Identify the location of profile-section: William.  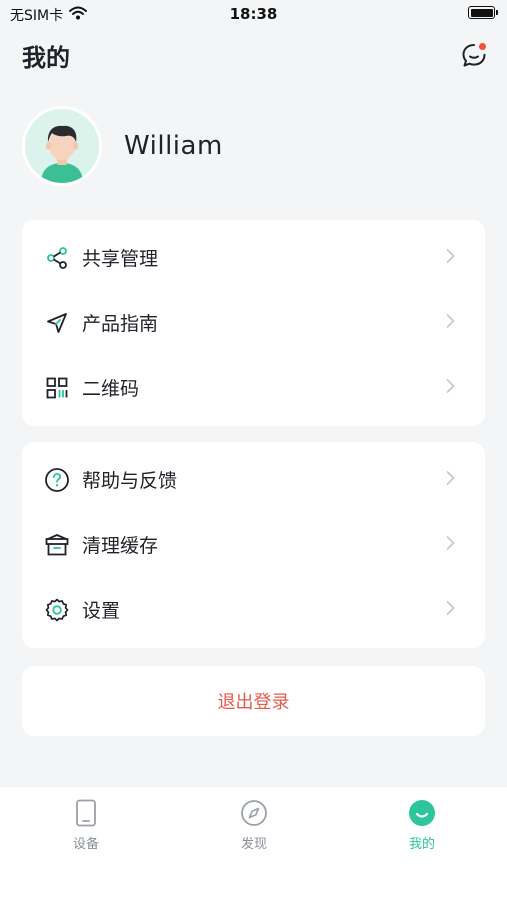
(122, 146).